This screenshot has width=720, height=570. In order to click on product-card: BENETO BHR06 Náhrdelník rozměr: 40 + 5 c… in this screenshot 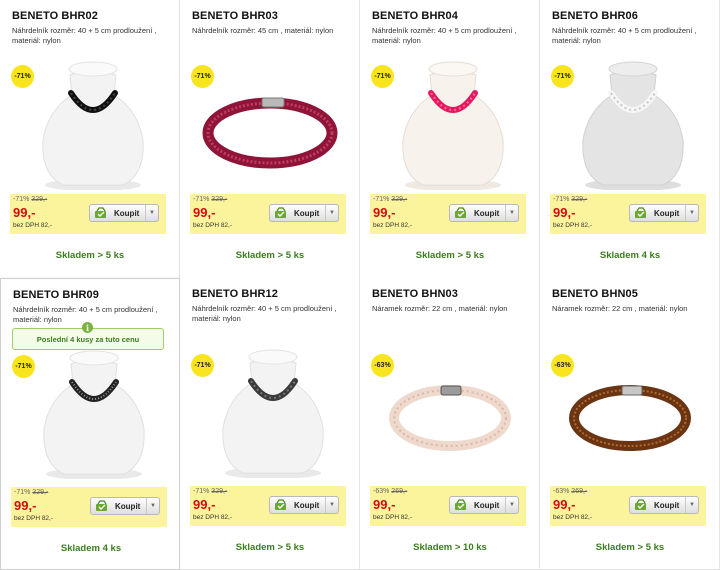, I will do `click(630, 145)`.